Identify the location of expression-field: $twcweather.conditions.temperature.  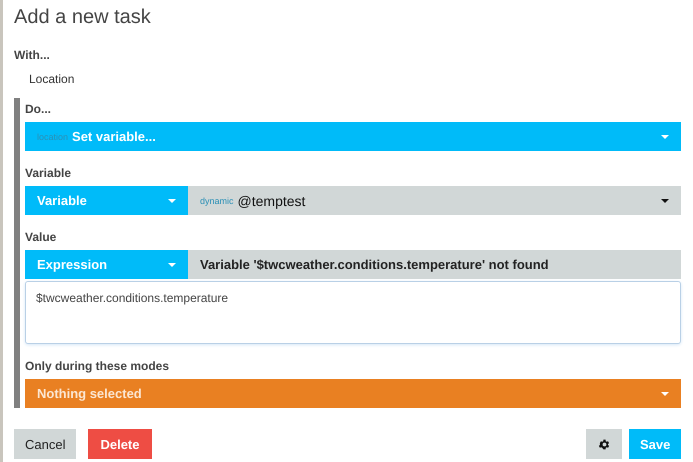
(353, 312).